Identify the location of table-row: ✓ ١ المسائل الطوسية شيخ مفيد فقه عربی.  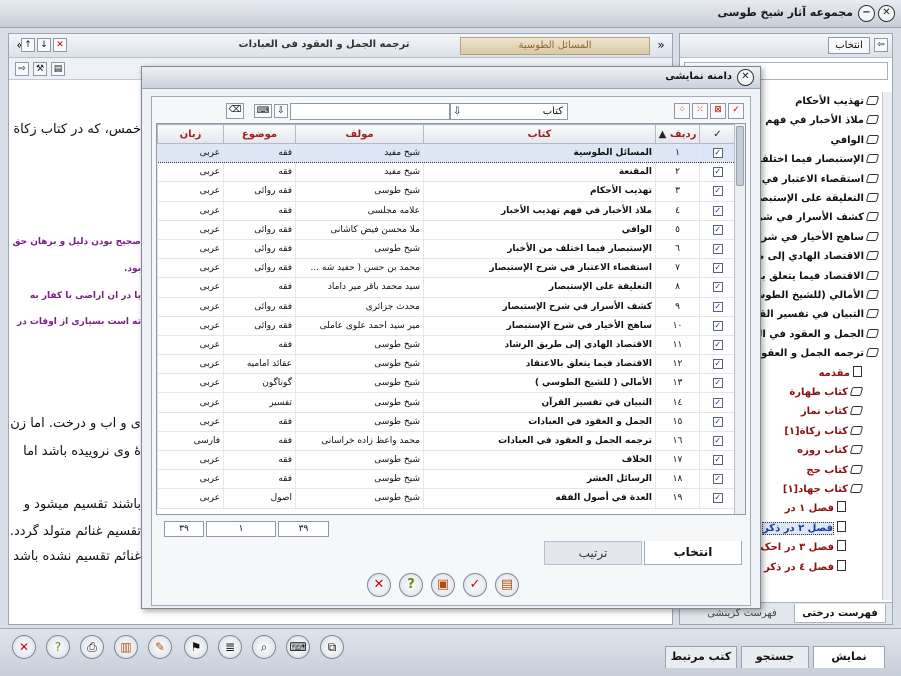
(446, 153).